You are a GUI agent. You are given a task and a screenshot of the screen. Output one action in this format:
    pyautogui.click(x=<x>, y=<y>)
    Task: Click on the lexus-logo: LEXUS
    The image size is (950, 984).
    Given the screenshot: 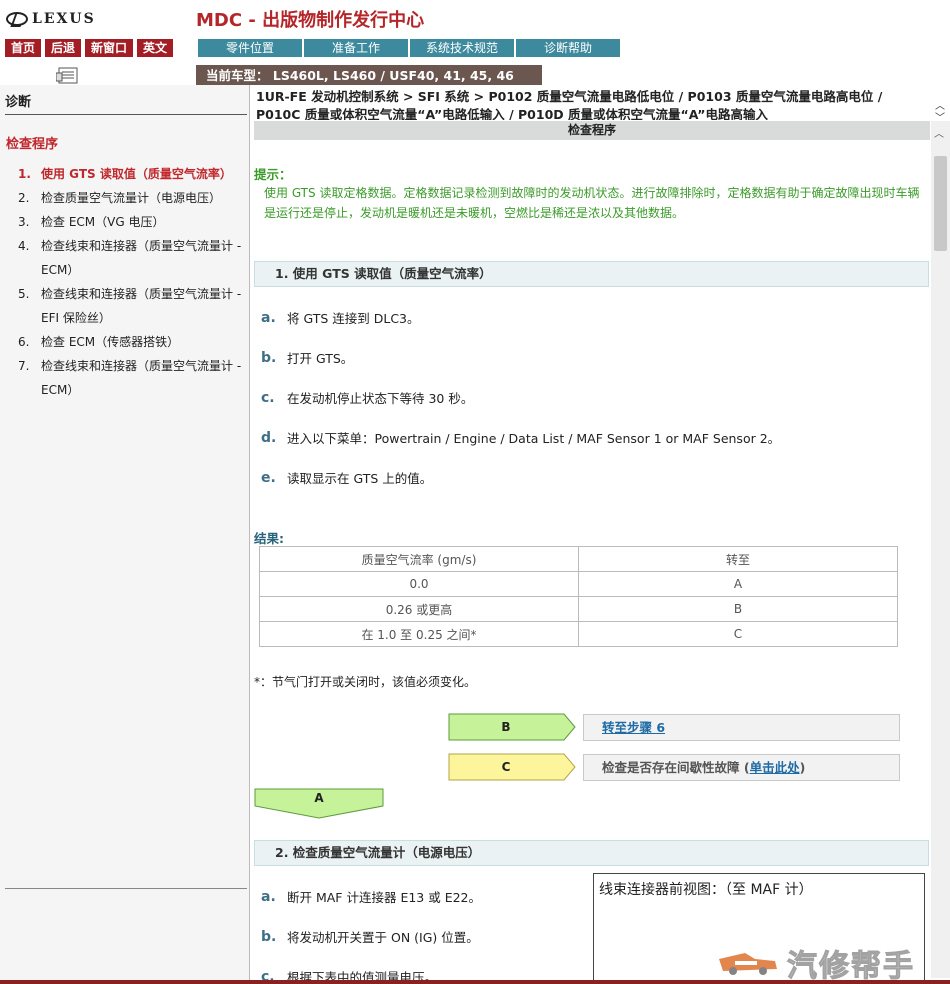 What is the action you would take?
    pyautogui.click(x=51, y=19)
    